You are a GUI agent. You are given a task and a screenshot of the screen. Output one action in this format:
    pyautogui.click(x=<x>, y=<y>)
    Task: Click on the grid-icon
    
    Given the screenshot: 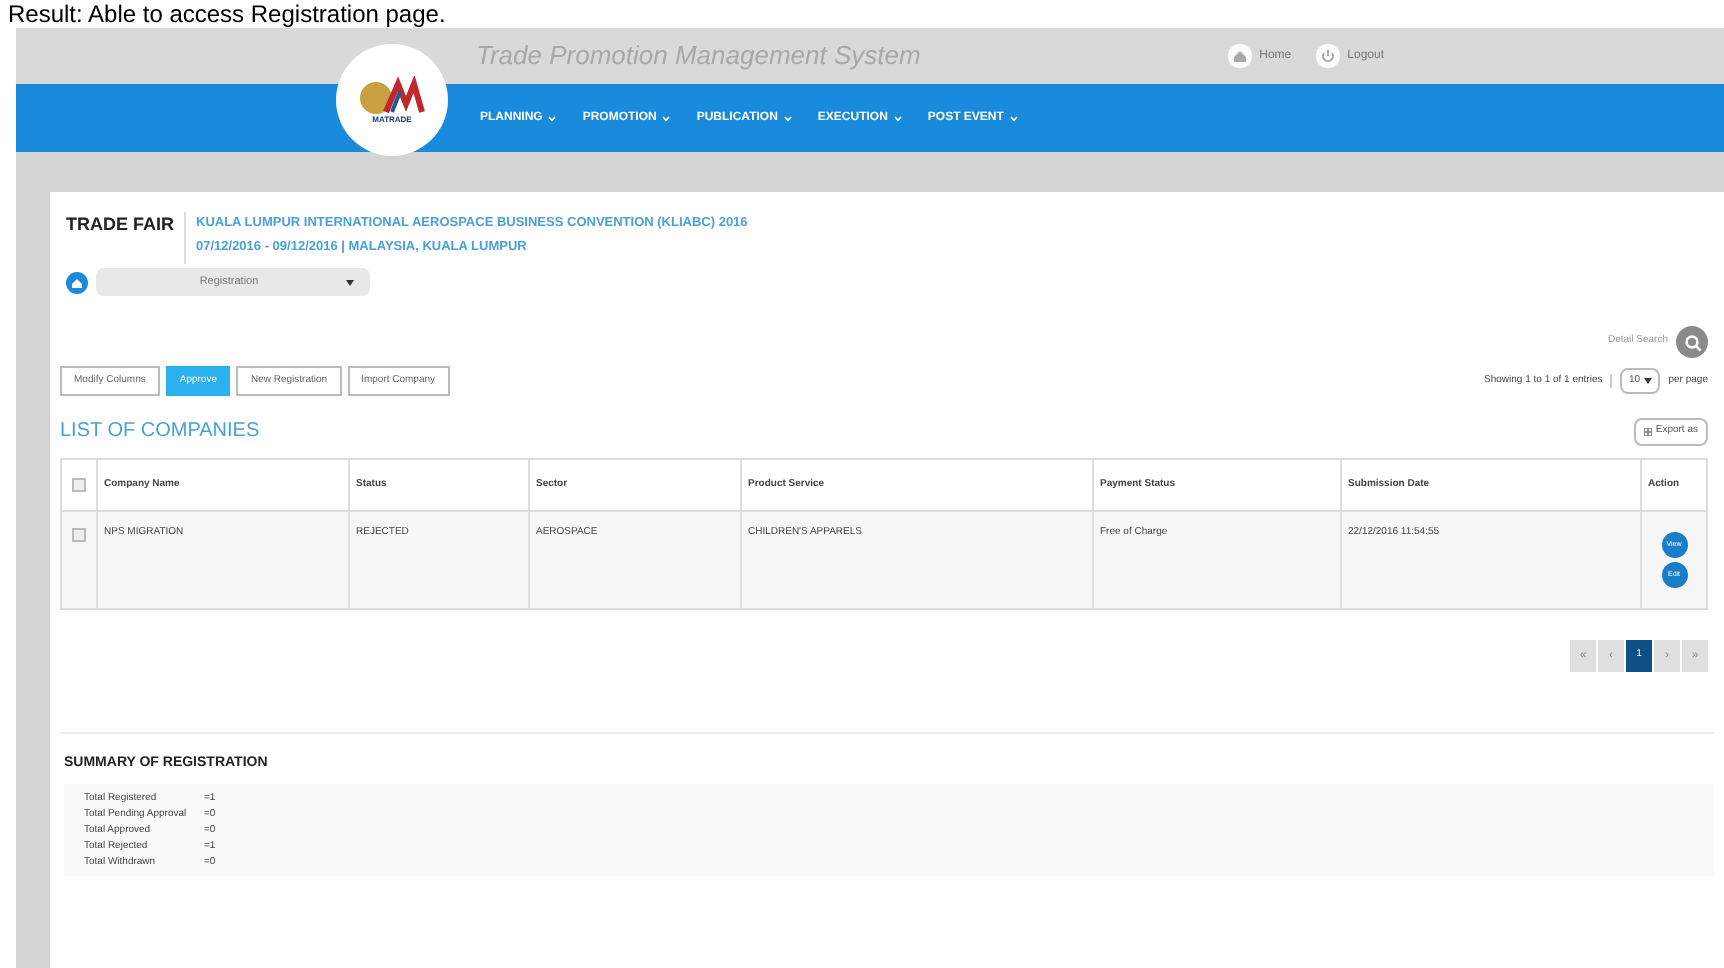 What is the action you would take?
    pyautogui.click(x=1647, y=431)
    